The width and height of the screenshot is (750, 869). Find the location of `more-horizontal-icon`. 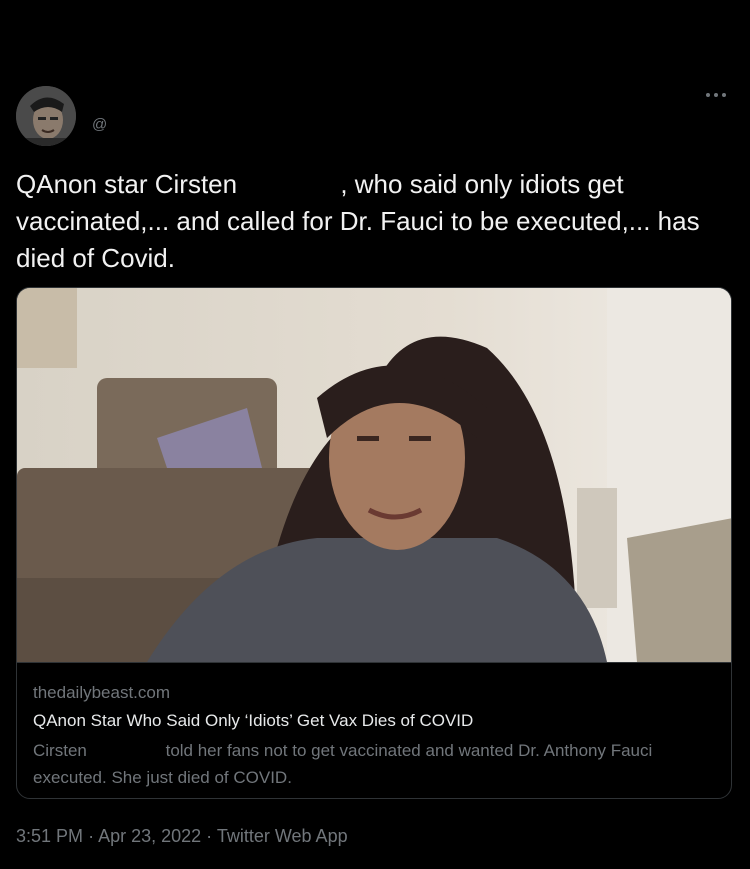

more-horizontal-icon is located at coordinates (716, 95).